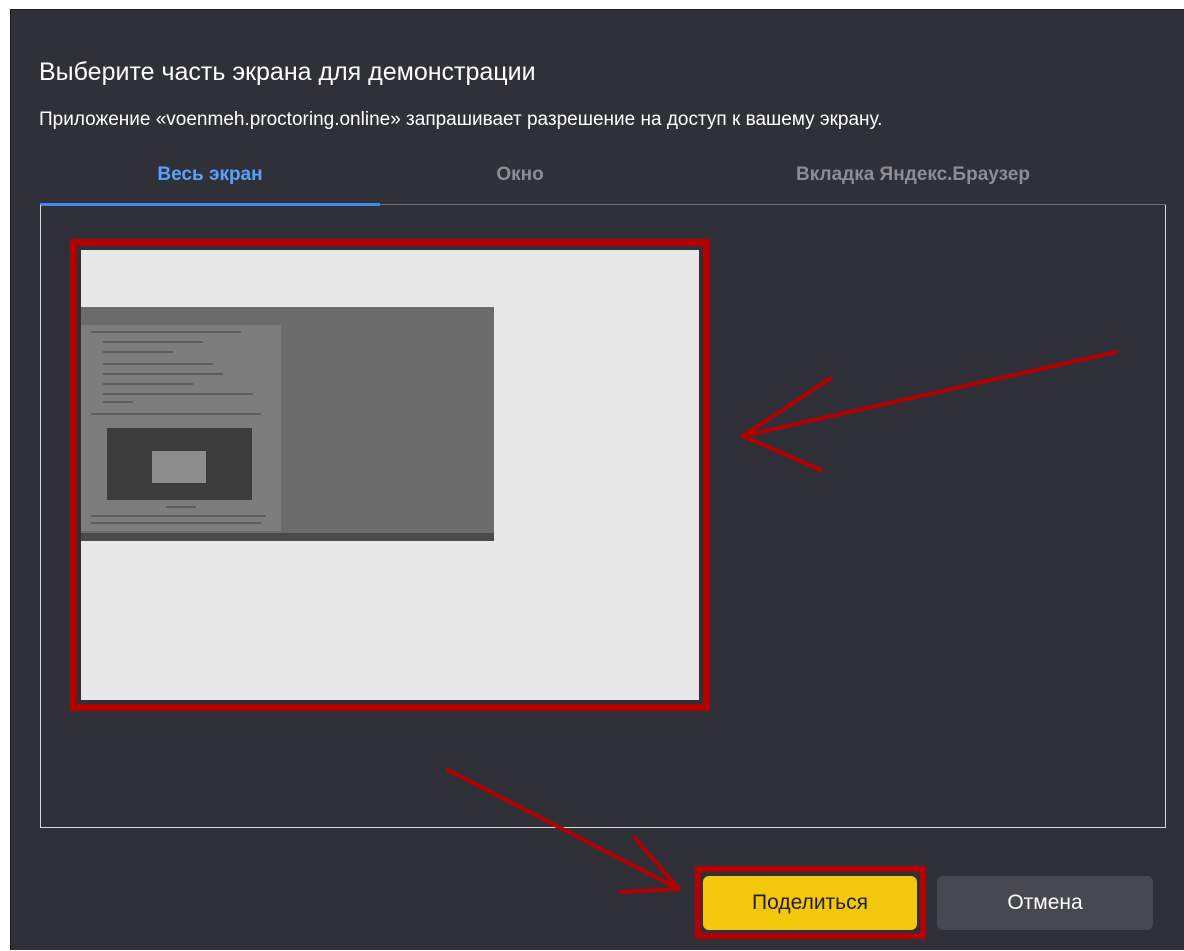 This screenshot has width=1184, height=951. What do you see at coordinates (913, 174) in the screenshot?
I see `tab-label: Вкладка Яндекс.Браузер` at bounding box center [913, 174].